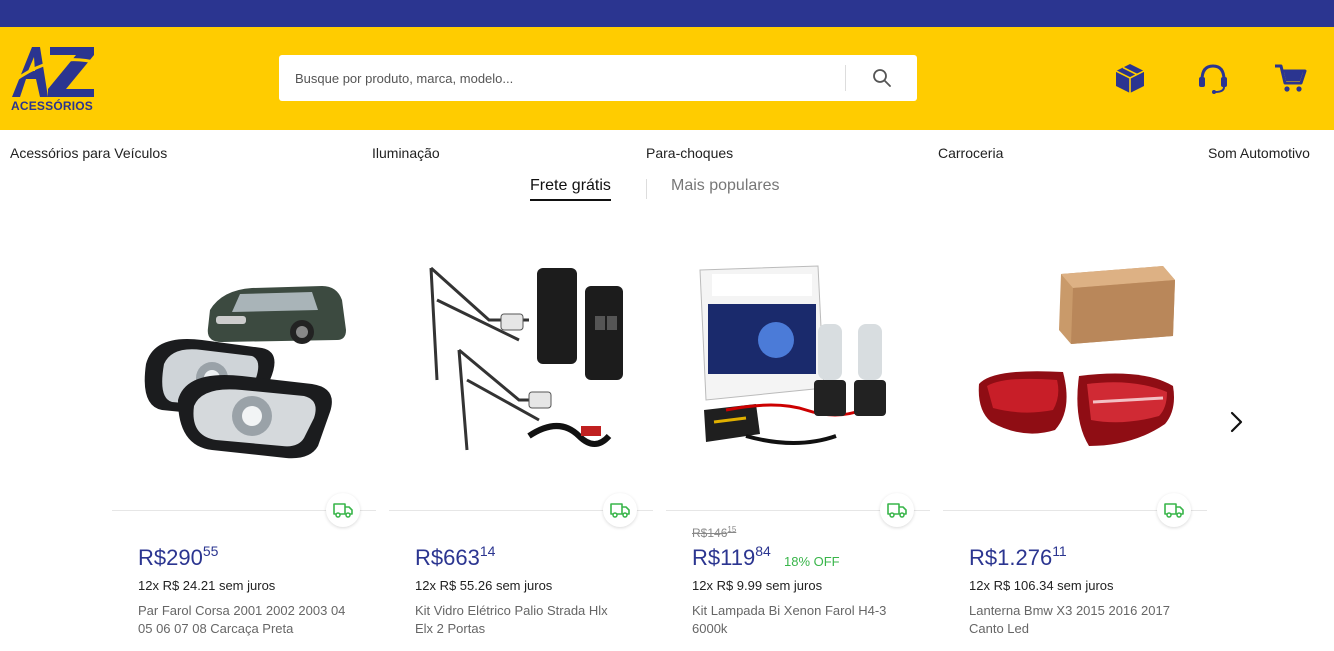 Image resolution: width=1334 pixels, height=651 pixels. What do you see at coordinates (455, 556) in the screenshot?
I see `product-price: R$66314` at bounding box center [455, 556].